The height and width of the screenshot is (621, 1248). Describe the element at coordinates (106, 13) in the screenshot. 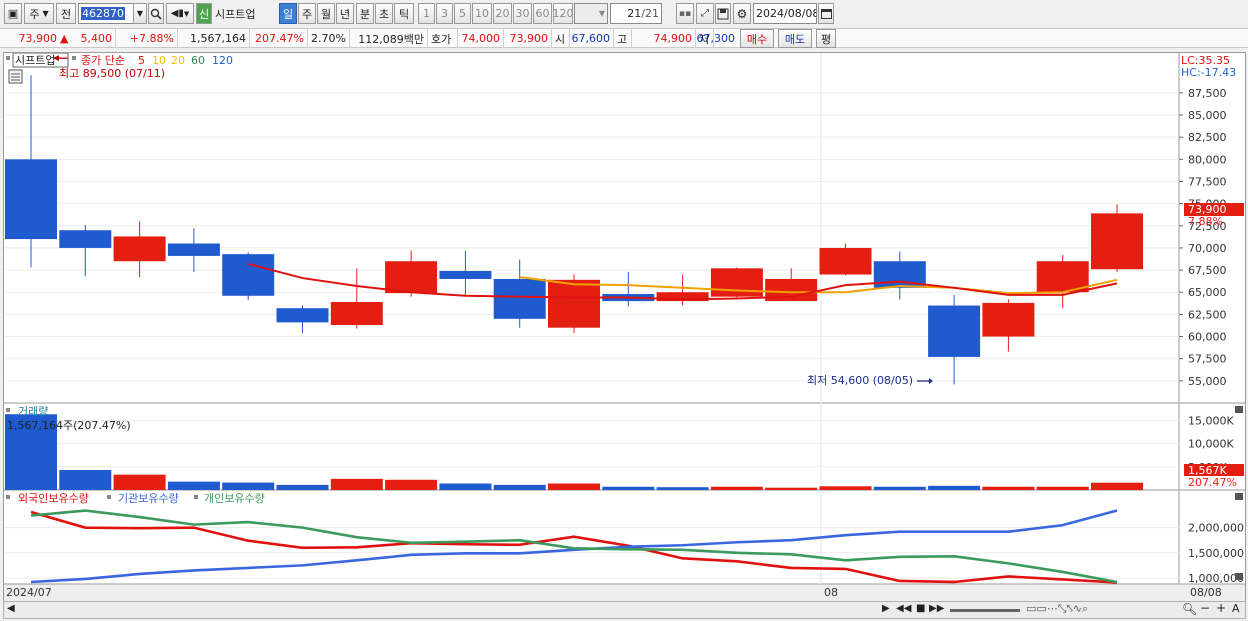

I see `stock-code-input: 462870` at that location.